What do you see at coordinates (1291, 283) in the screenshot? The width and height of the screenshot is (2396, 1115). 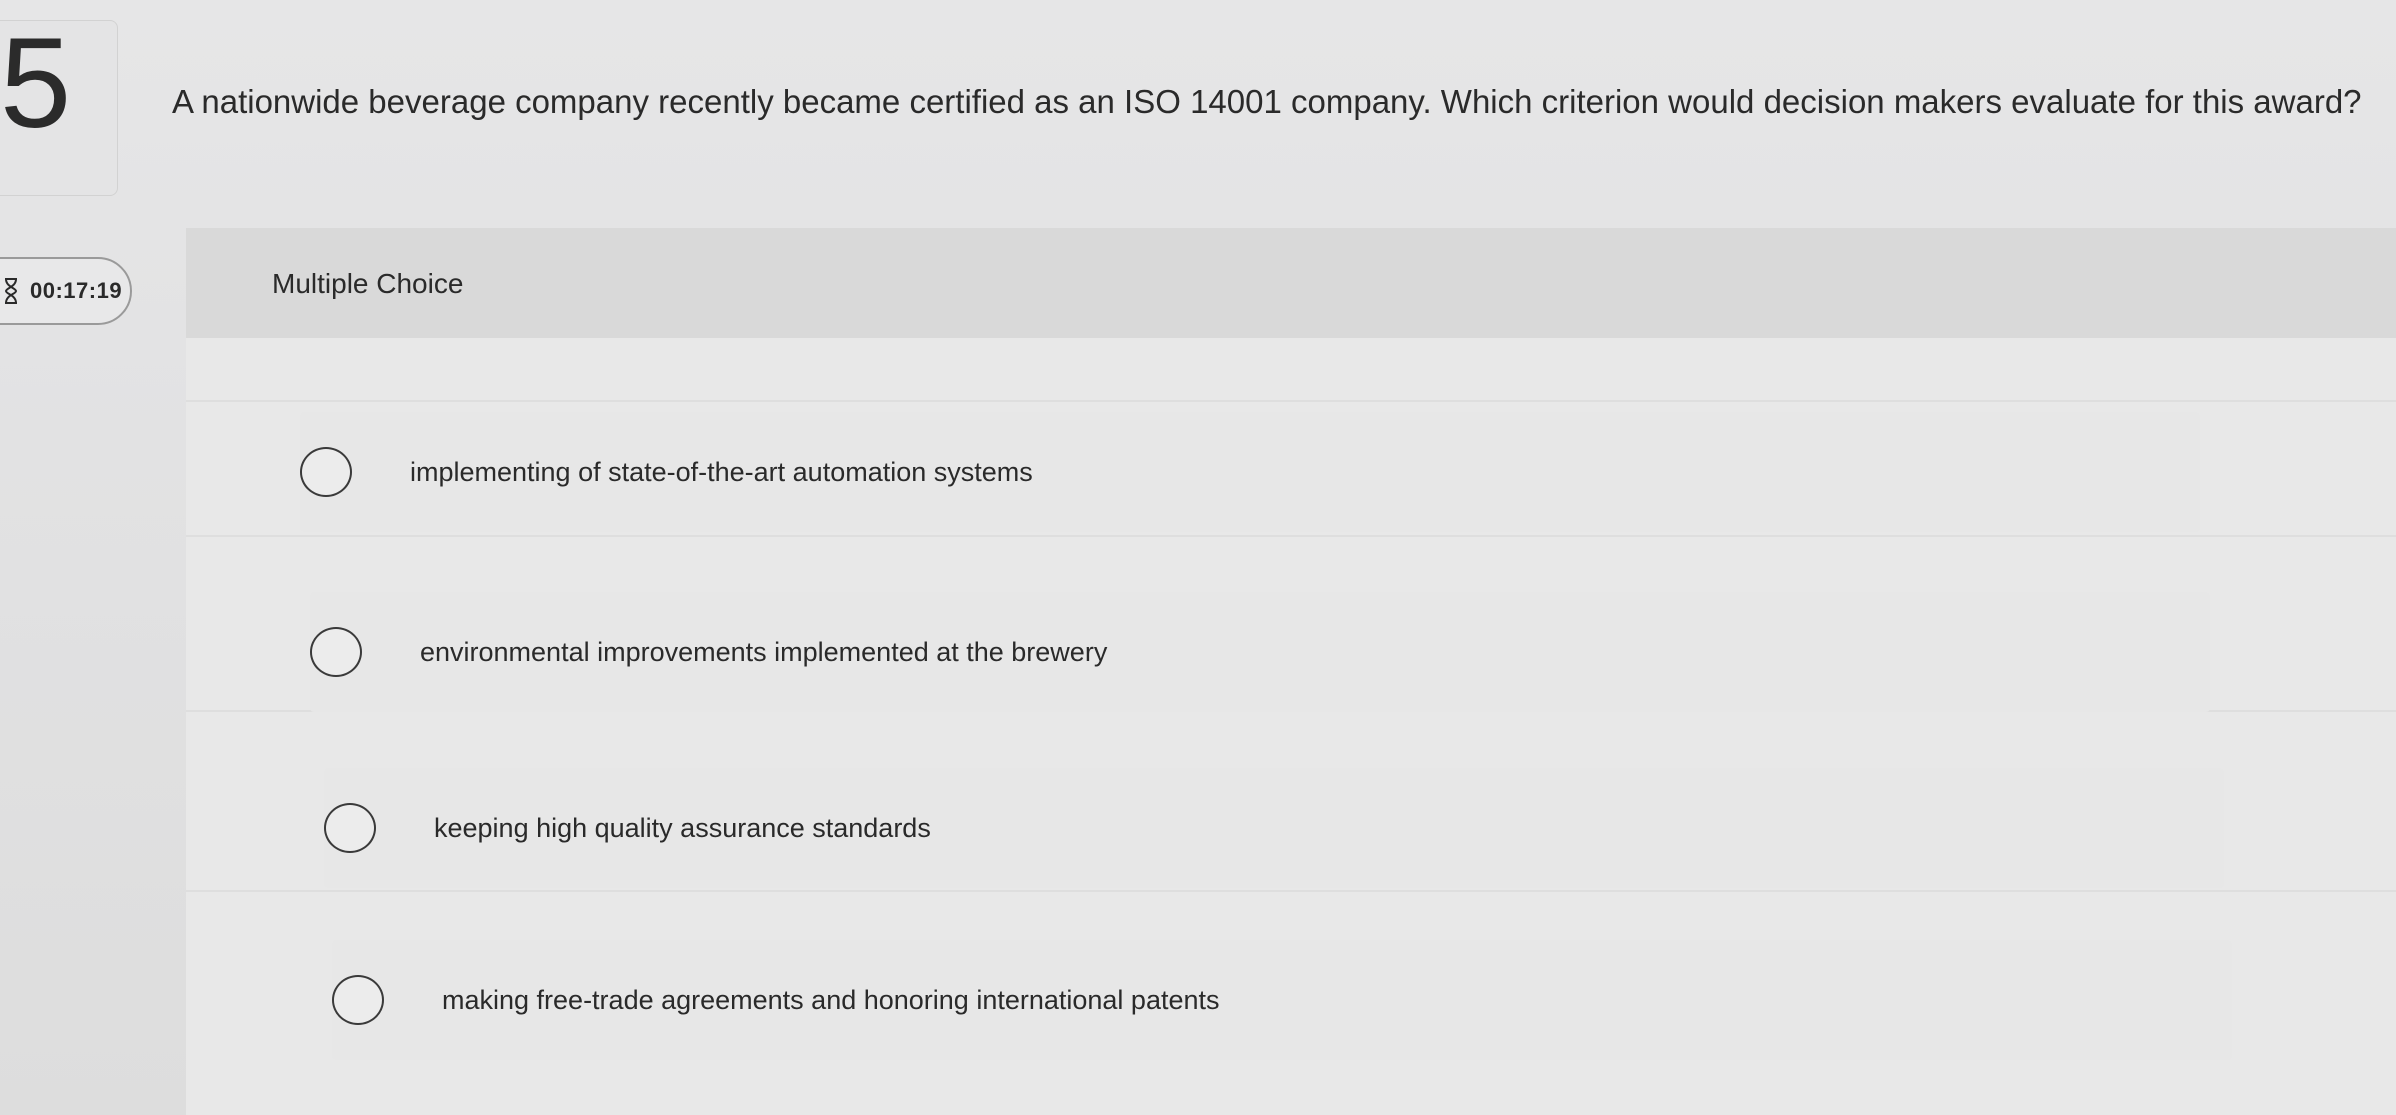 I see `panel-header: Multiple Choice` at bounding box center [1291, 283].